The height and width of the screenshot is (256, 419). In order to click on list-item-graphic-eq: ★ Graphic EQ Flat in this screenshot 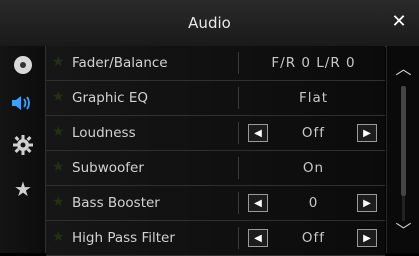, I will do `click(215, 98)`.